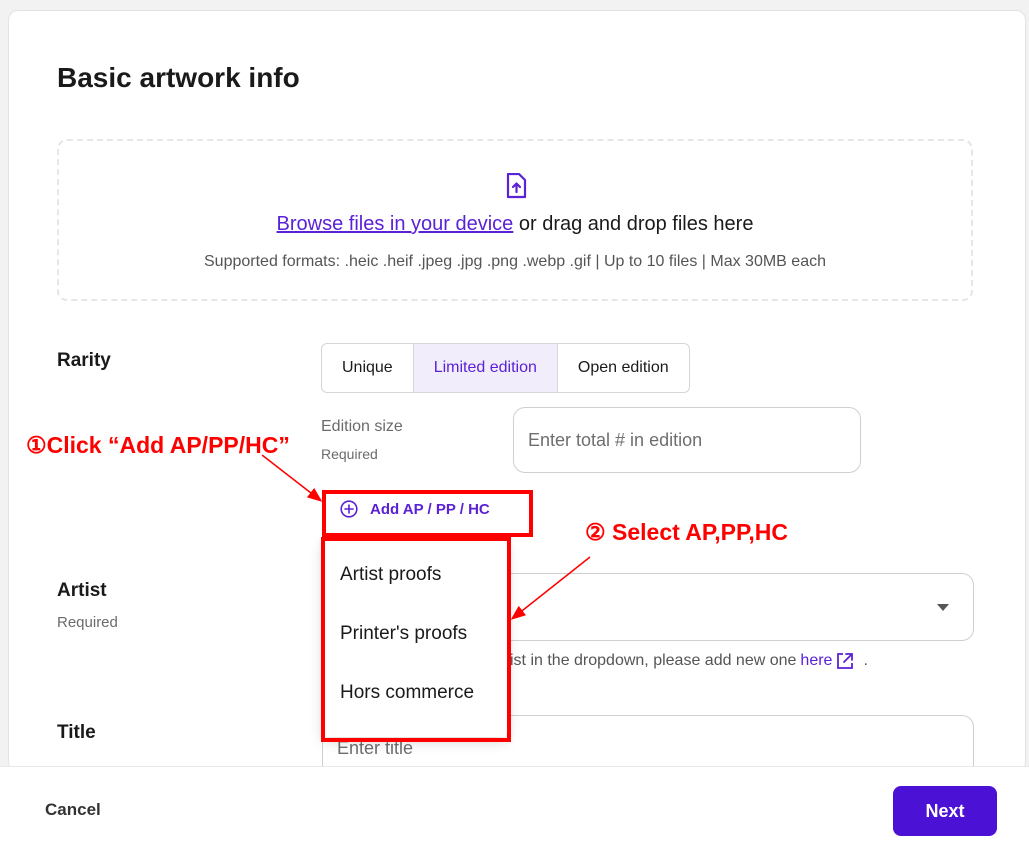 The width and height of the screenshot is (1029, 847). I want to click on artist-helper-message: ist in the dropdown, please add new one, so click(653, 660).